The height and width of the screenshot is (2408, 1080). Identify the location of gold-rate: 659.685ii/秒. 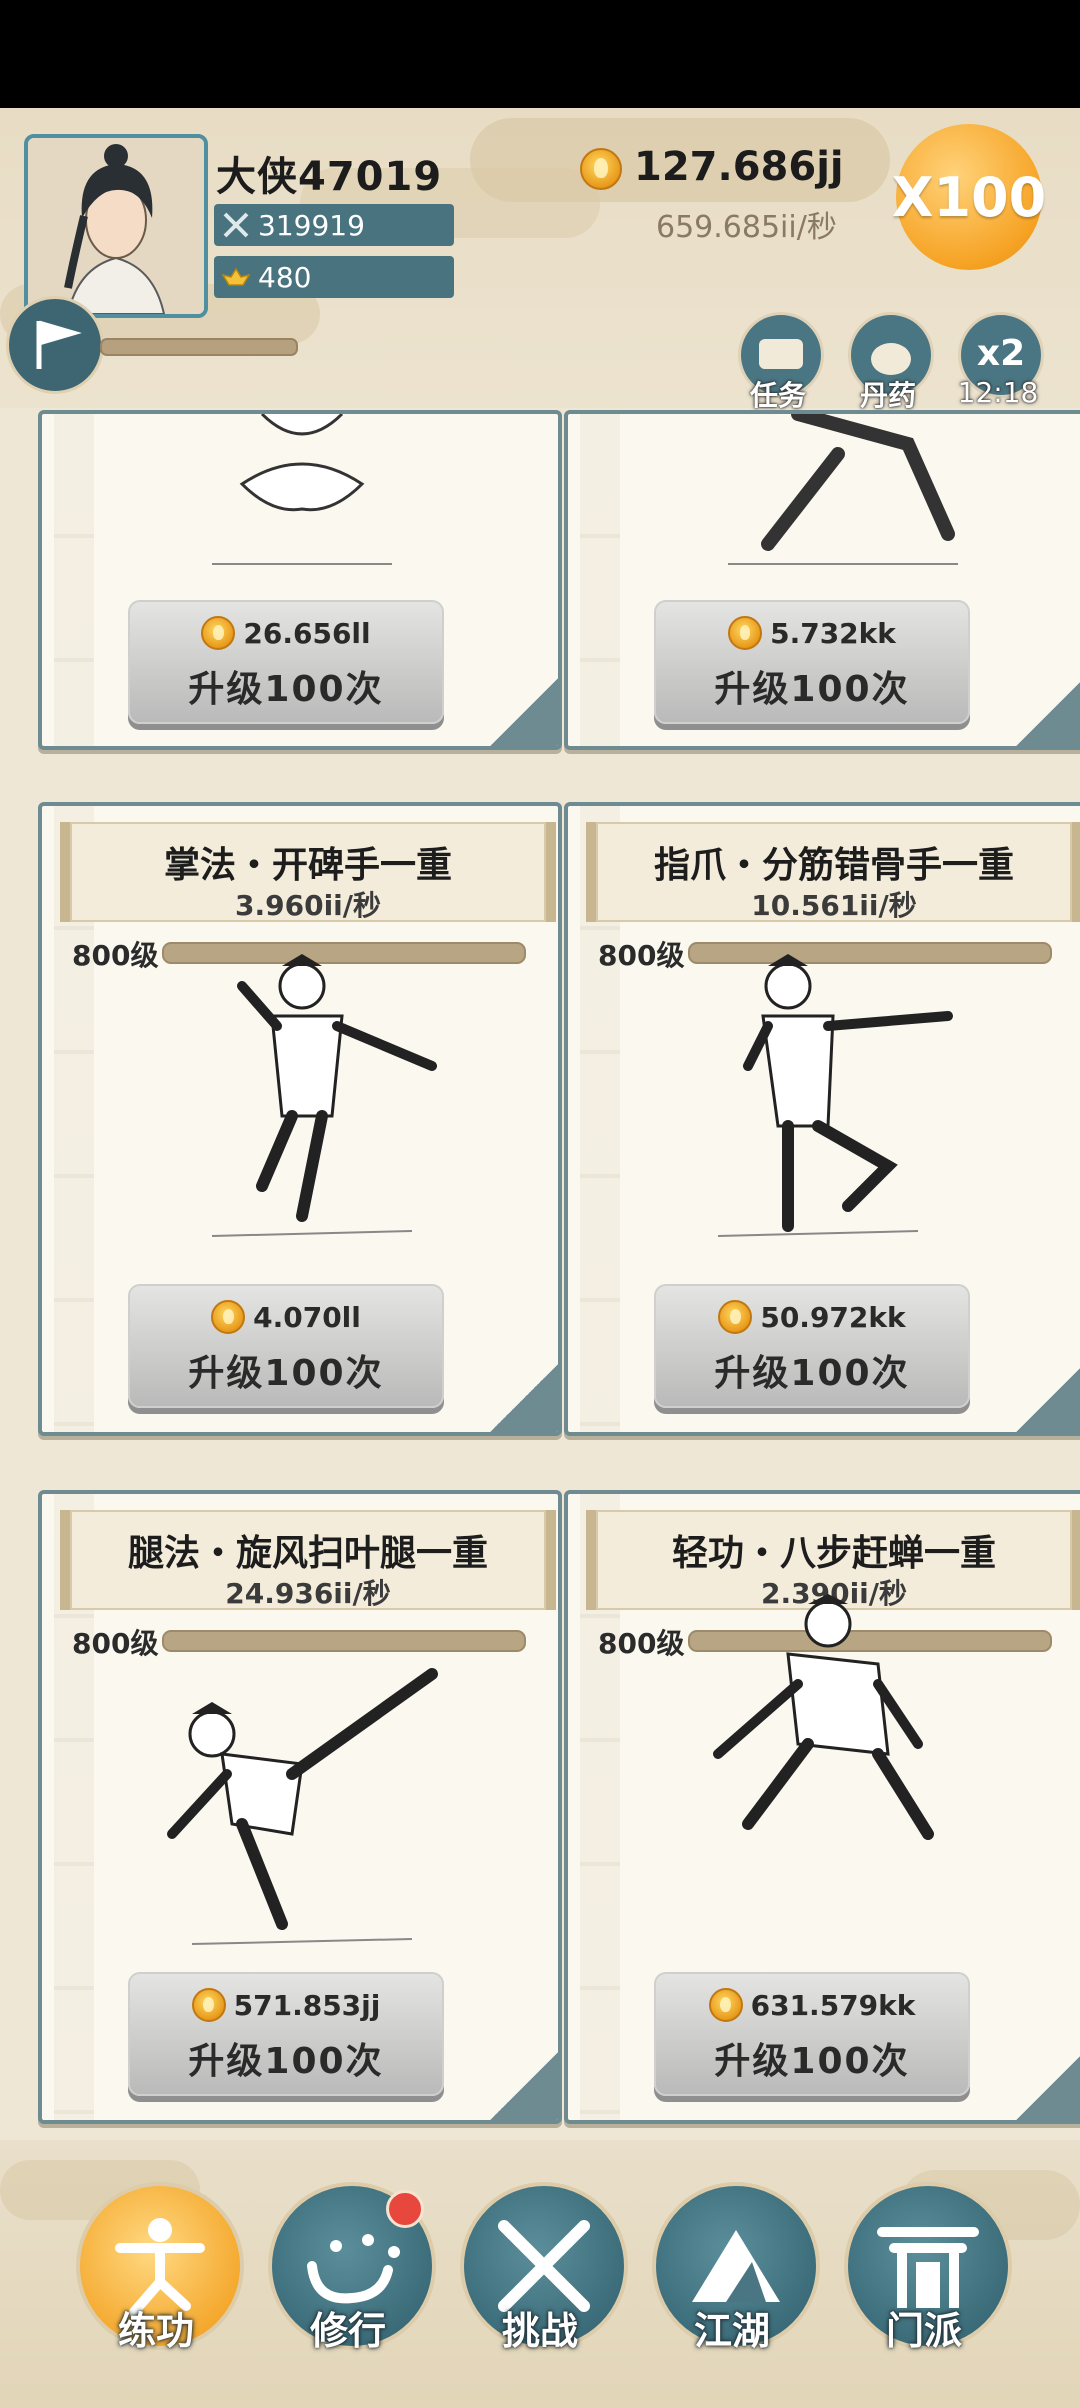
(746, 227).